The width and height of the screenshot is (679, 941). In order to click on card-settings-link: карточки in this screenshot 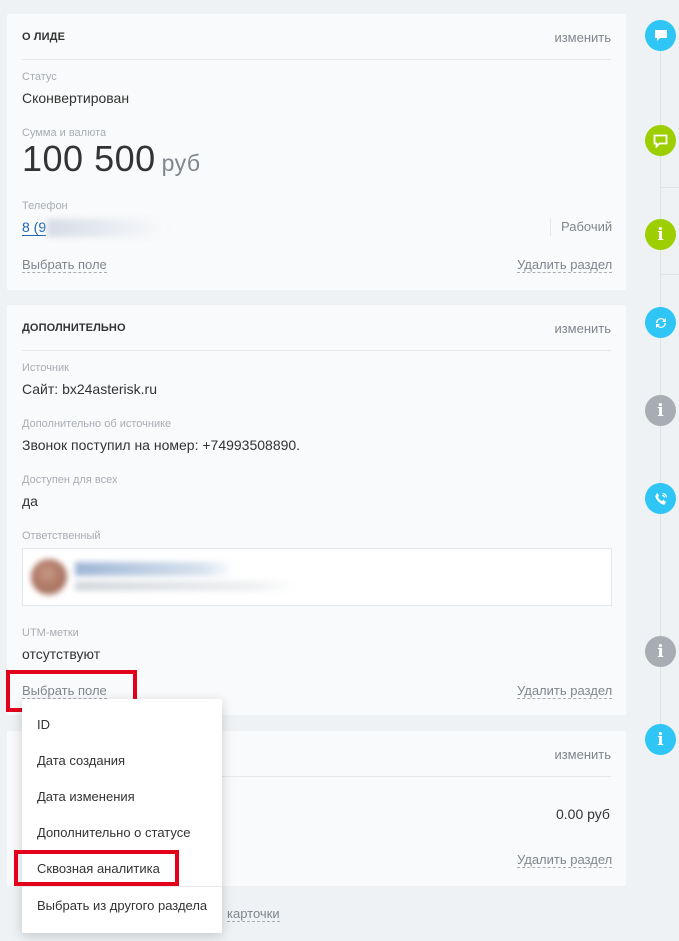, I will do `click(253, 914)`.